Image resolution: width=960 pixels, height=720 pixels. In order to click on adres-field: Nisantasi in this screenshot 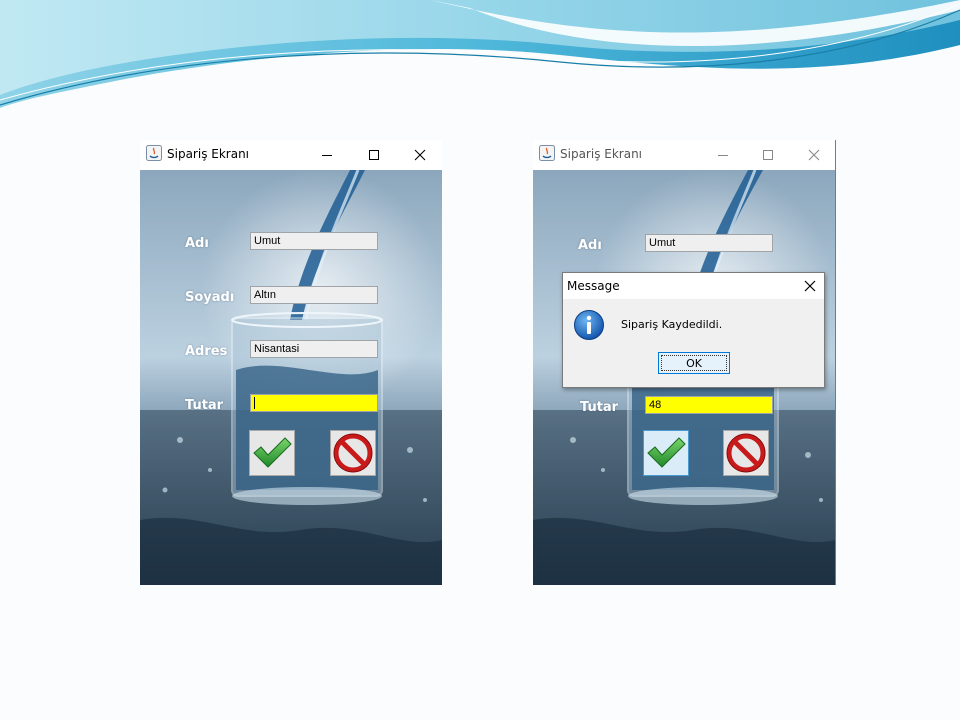, I will do `click(314, 349)`.